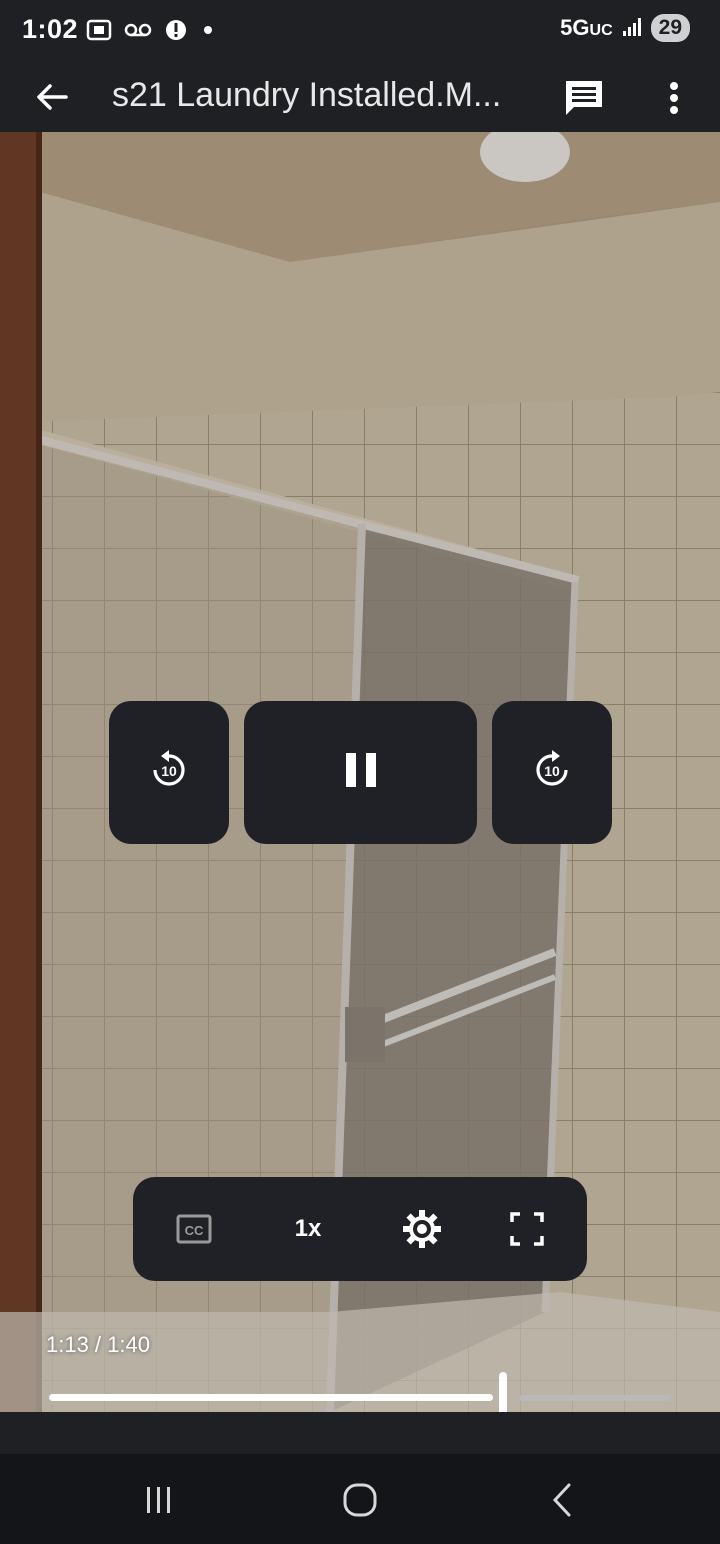 The image size is (720, 1544). I want to click on dot-icon, so click(208, 32).